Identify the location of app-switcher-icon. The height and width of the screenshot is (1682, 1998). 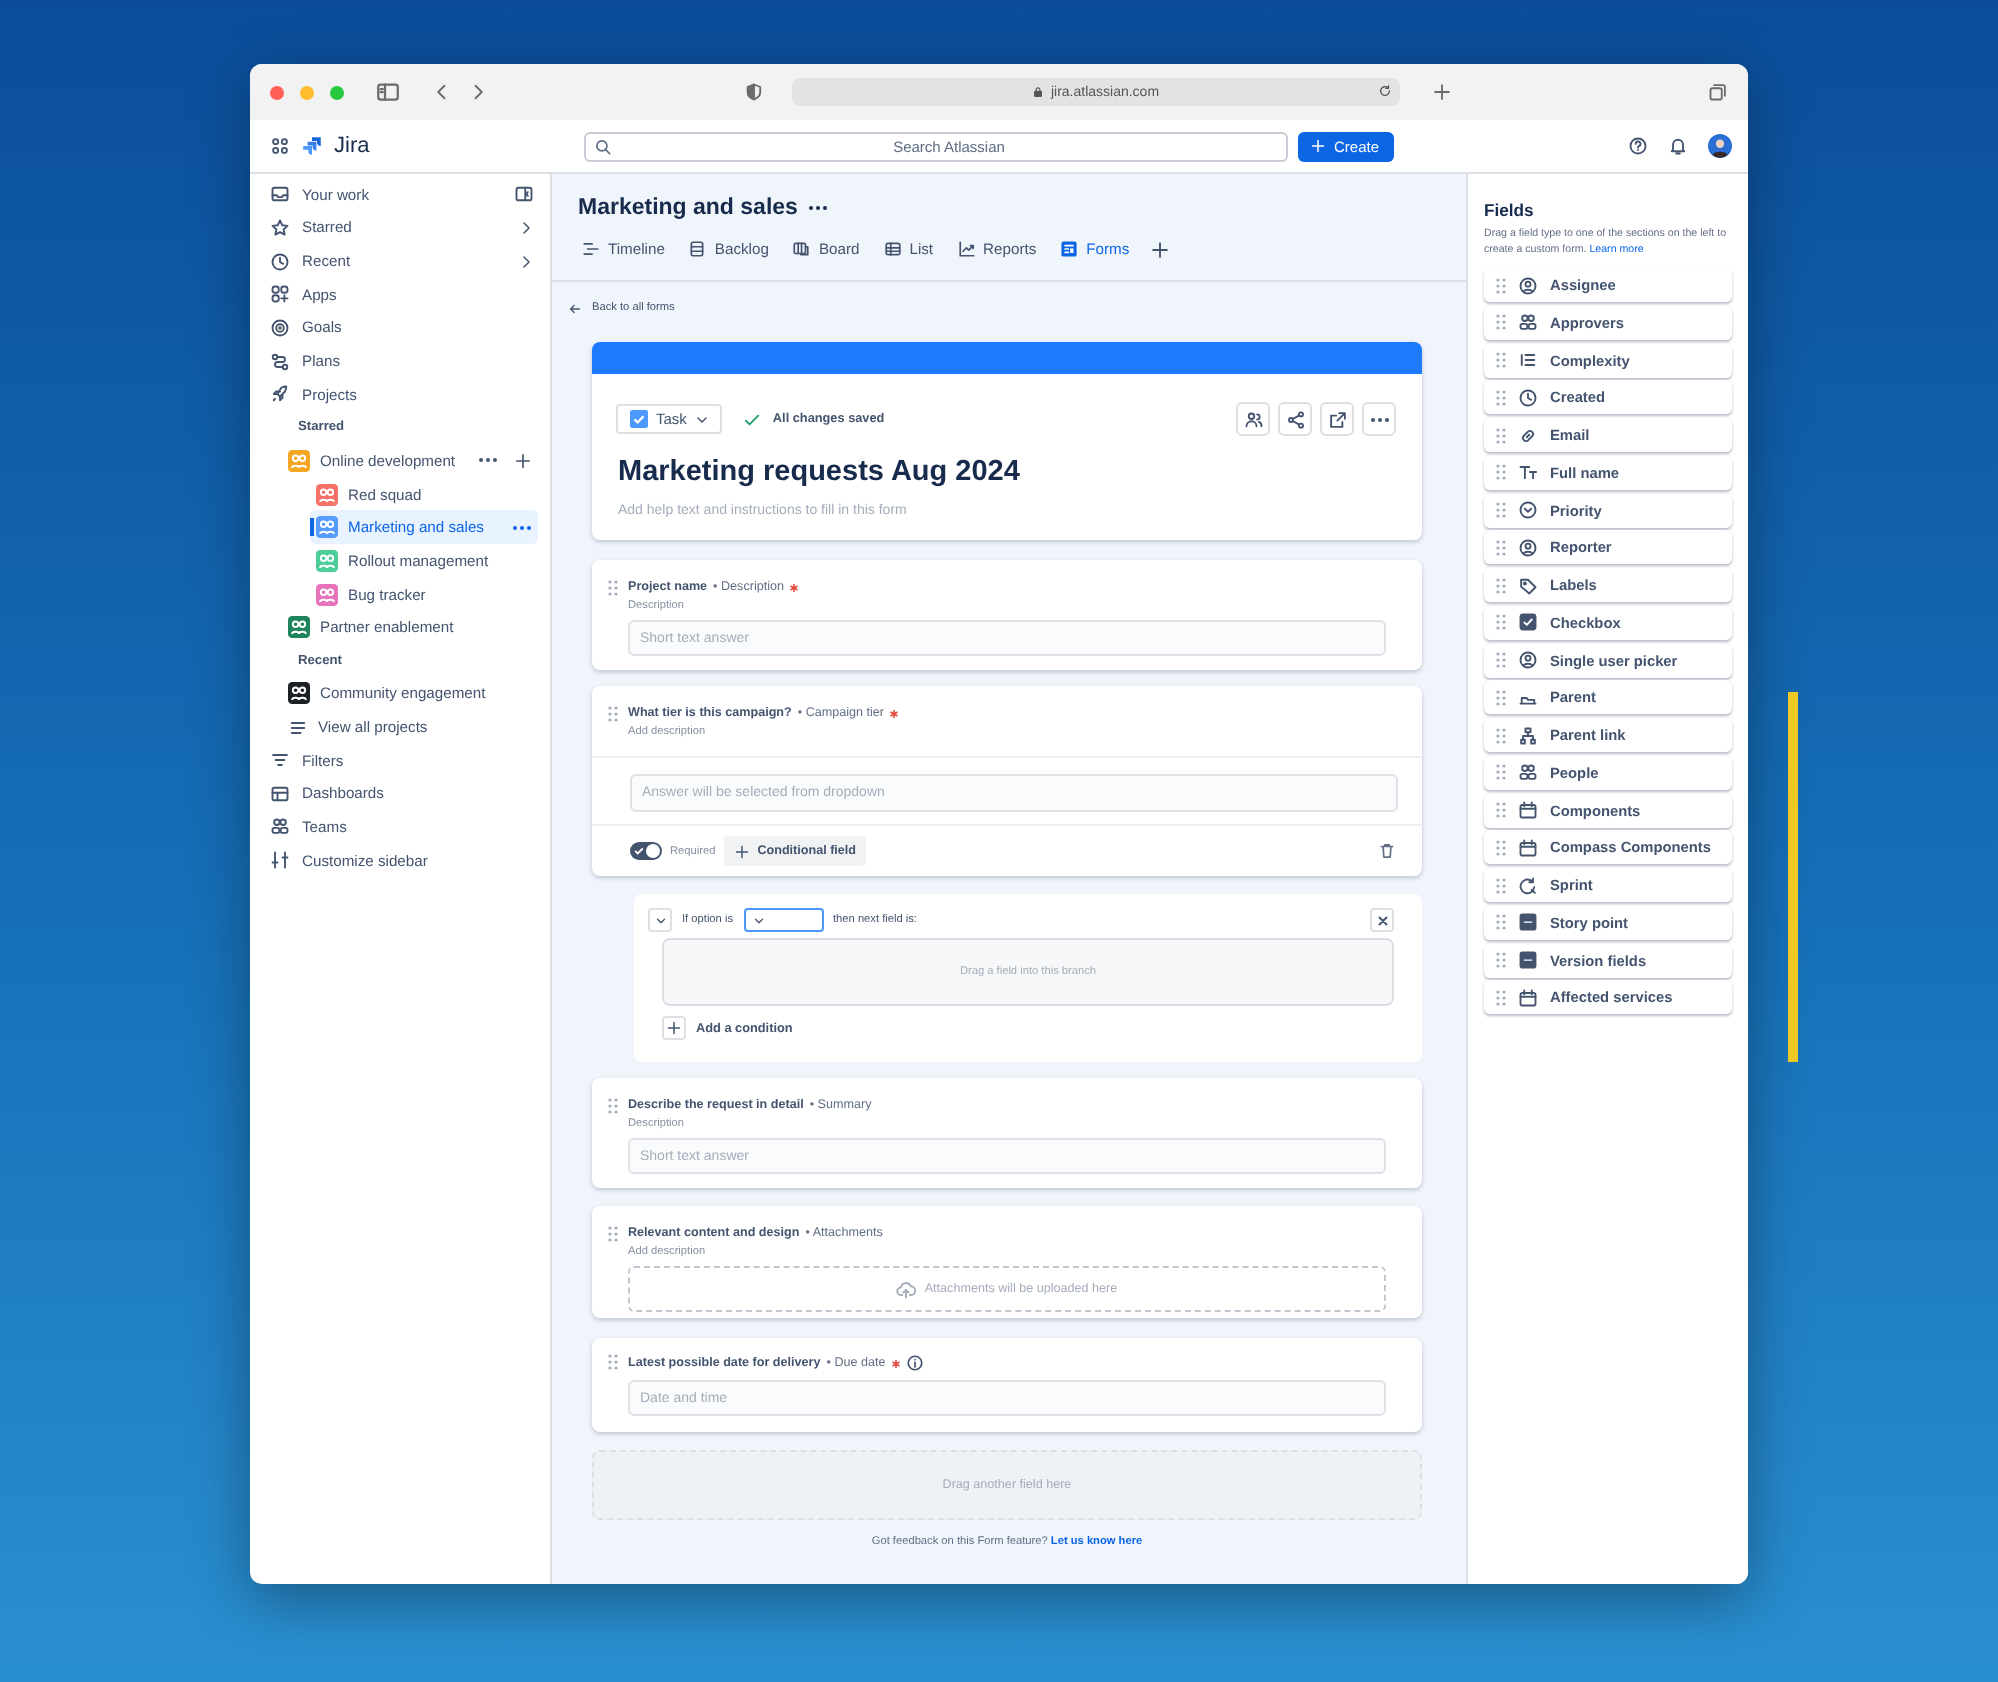
(280, 146).